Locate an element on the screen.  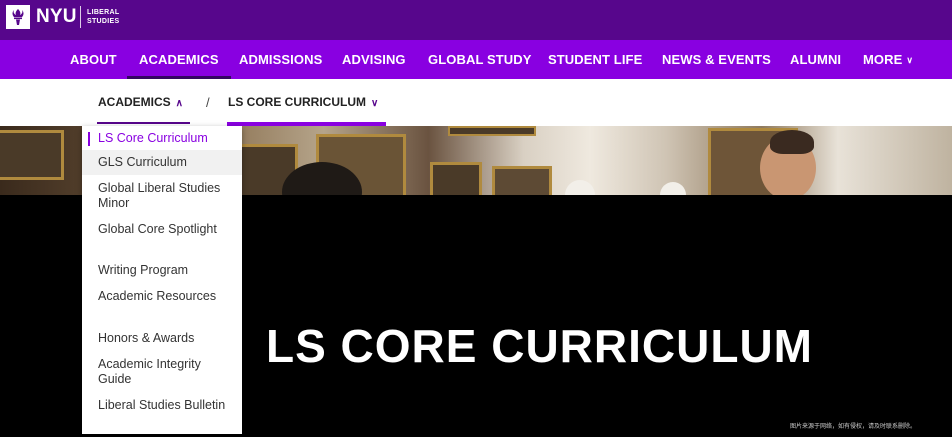
nav-item-about: ABOUT is located at coordinates (93, 59).